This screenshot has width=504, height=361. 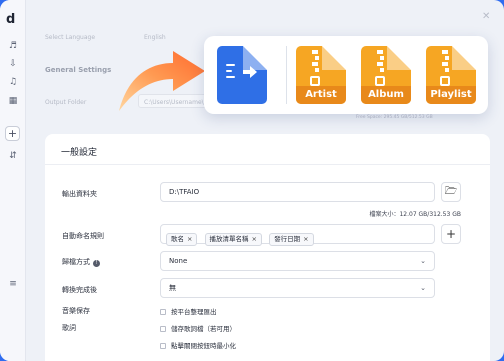 I want to click on output-folder-label-bg: Output Folder, so click(x=66, y=102).